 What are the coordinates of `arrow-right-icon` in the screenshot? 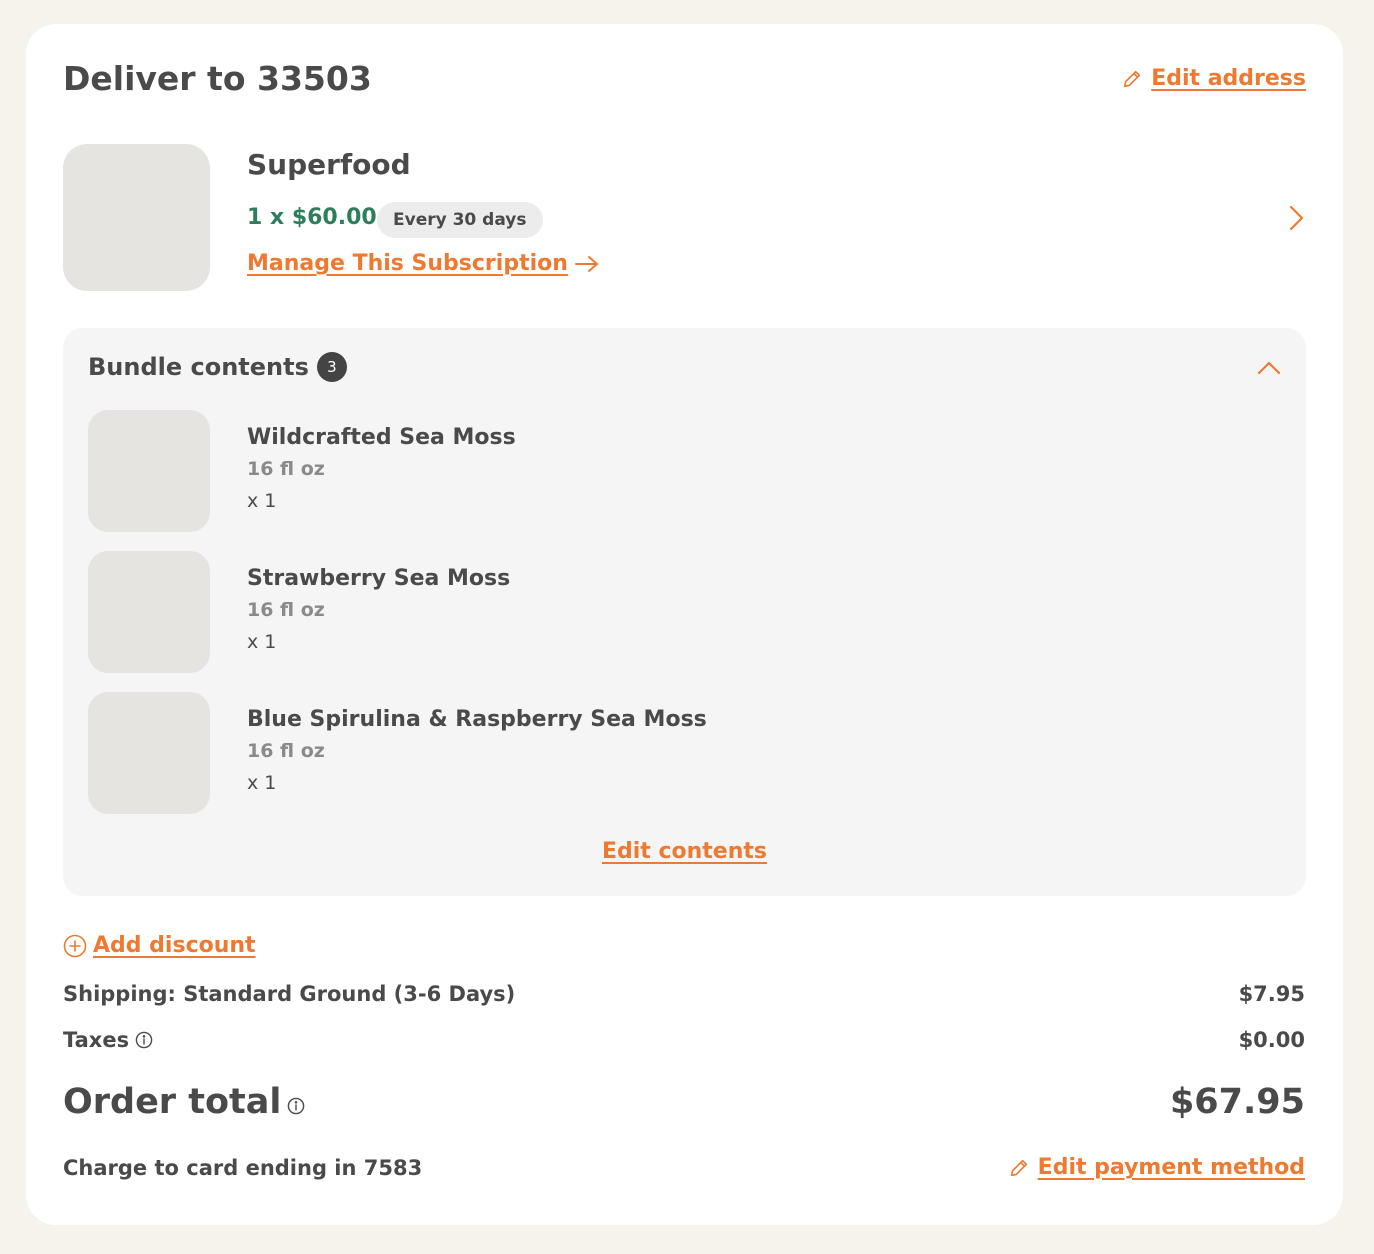 It's located at (586, 263).